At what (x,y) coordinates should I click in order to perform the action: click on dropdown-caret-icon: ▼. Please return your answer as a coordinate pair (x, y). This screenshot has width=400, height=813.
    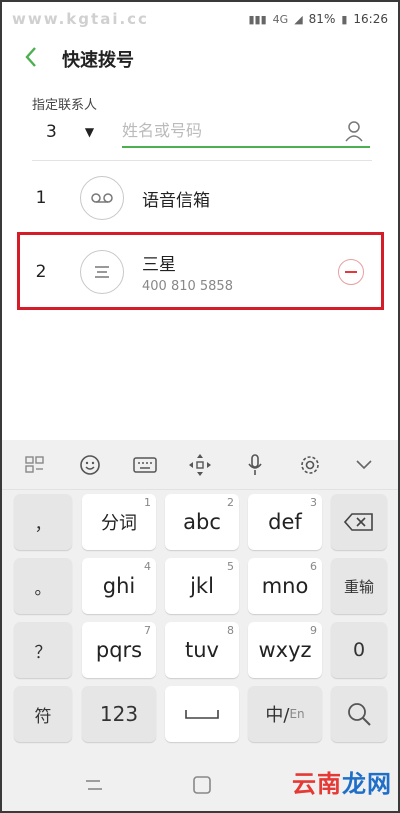
    Looking at the image, I should click on (89, 132).